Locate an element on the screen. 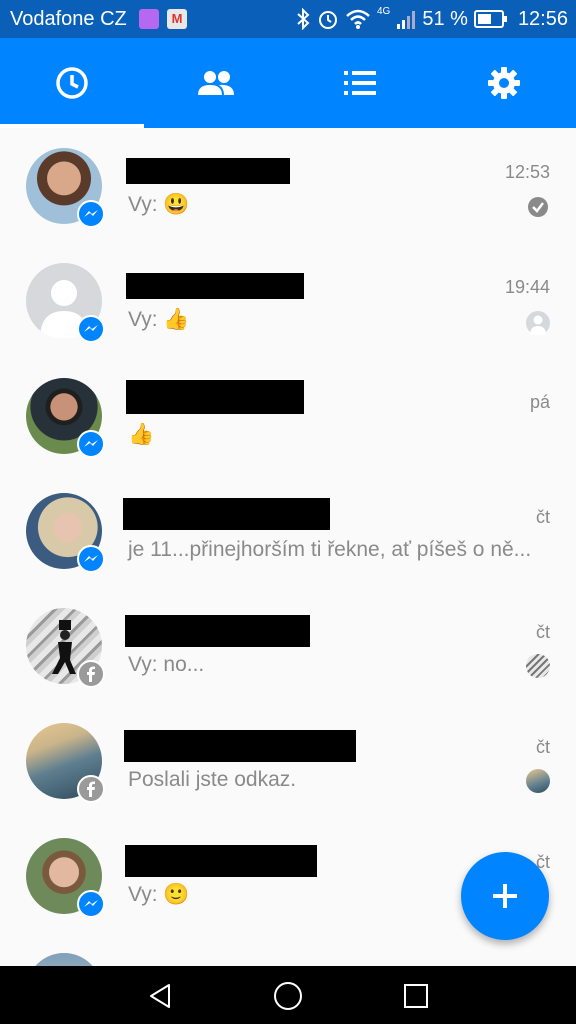  plus-icon is located at coordinates (505, 896).